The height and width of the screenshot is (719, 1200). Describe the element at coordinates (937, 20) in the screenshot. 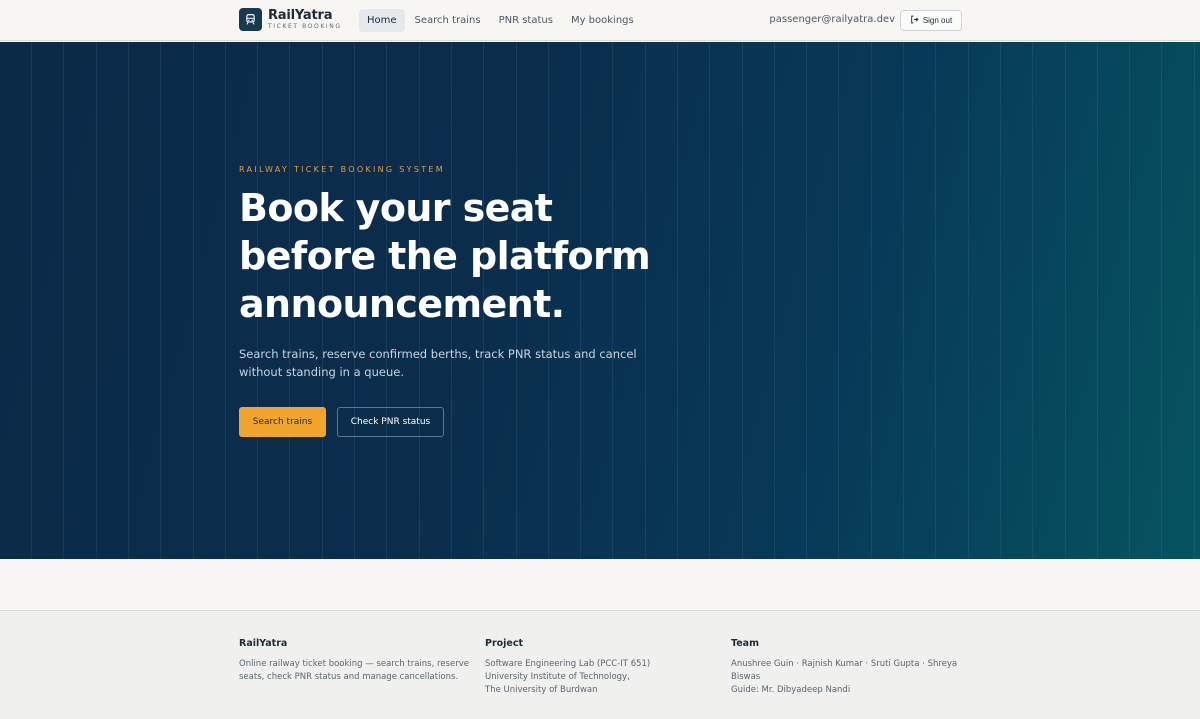

I see `sign-out-label: Sign out` at that location.